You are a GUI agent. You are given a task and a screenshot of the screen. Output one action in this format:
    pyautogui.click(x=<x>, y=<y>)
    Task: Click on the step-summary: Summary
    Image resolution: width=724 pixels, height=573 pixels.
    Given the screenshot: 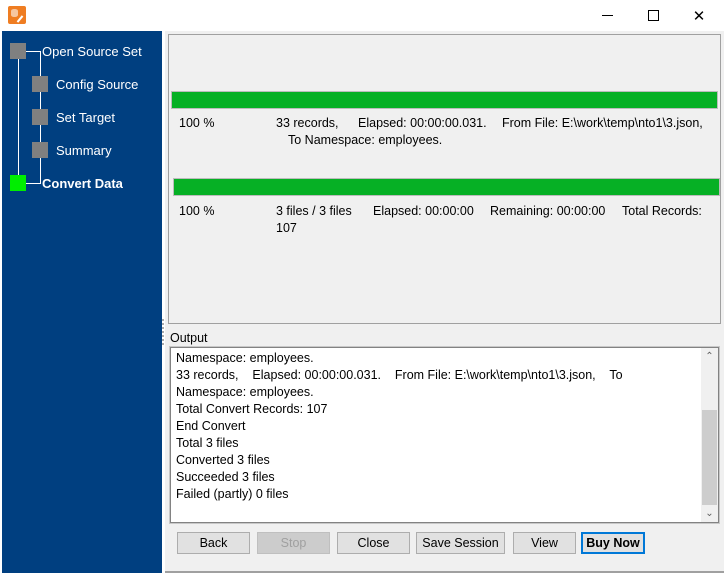 What is the action you would take?
    pyautogui.click(x=72, y=150)
    